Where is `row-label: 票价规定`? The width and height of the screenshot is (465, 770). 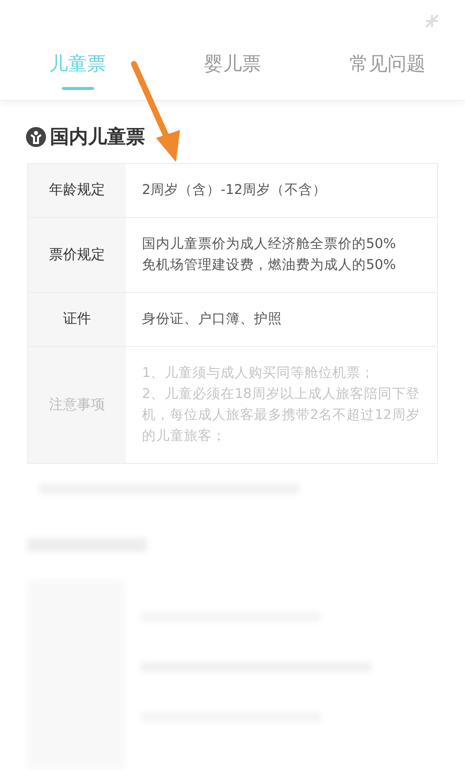
row-label: 票价规定 is located at coordinates (77, 255).